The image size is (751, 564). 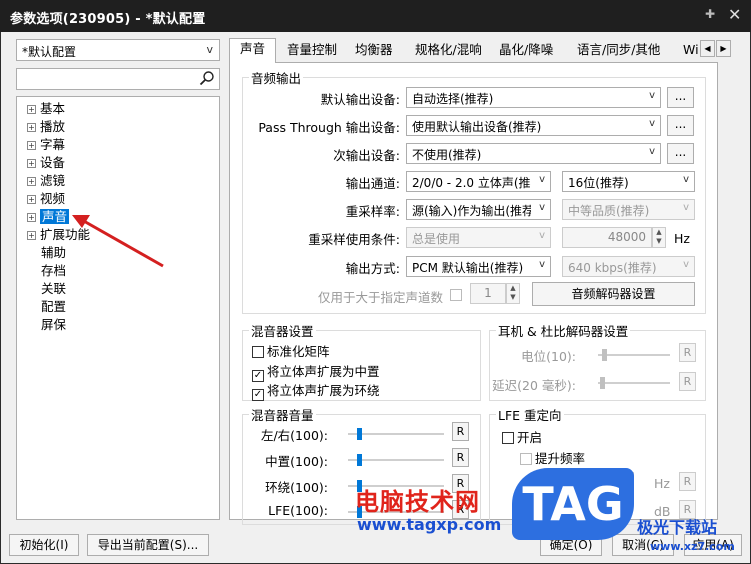 What do you see at coordinates (253, 50) in the screenshot?
I see `tab: 声音` at bounding box center [253, 50].